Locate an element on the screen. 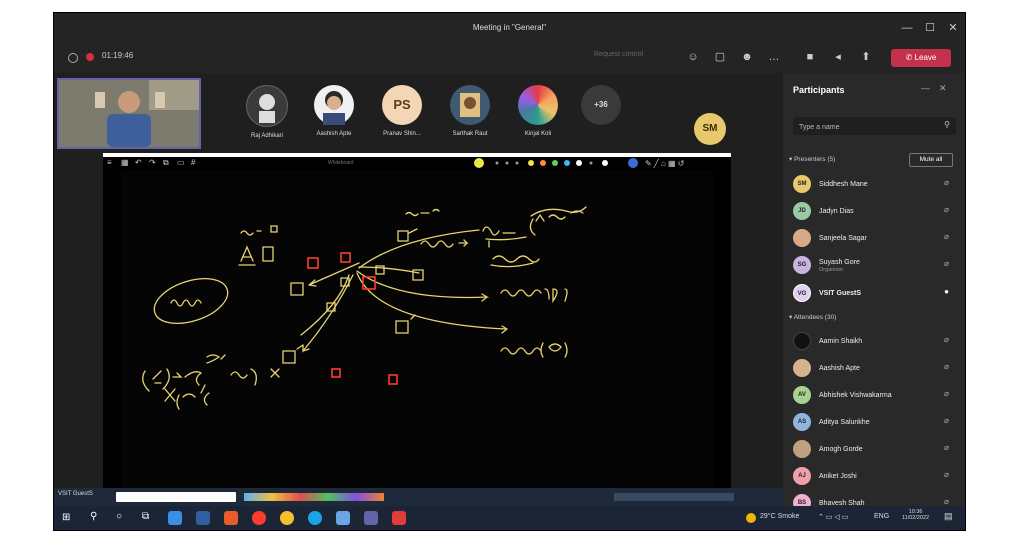 The image size is (1014, 535). cortana-icon: ○ is located at coordinates (119, 516).